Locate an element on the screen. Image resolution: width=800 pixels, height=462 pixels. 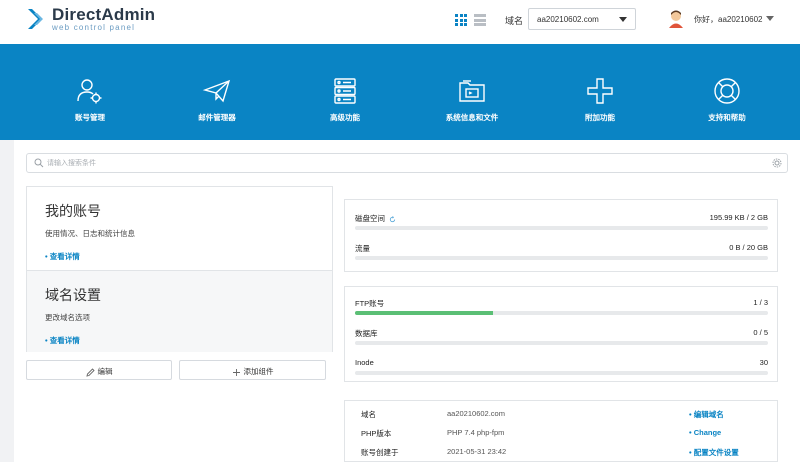
plus-small-icon is located at coordinates (236, 372).